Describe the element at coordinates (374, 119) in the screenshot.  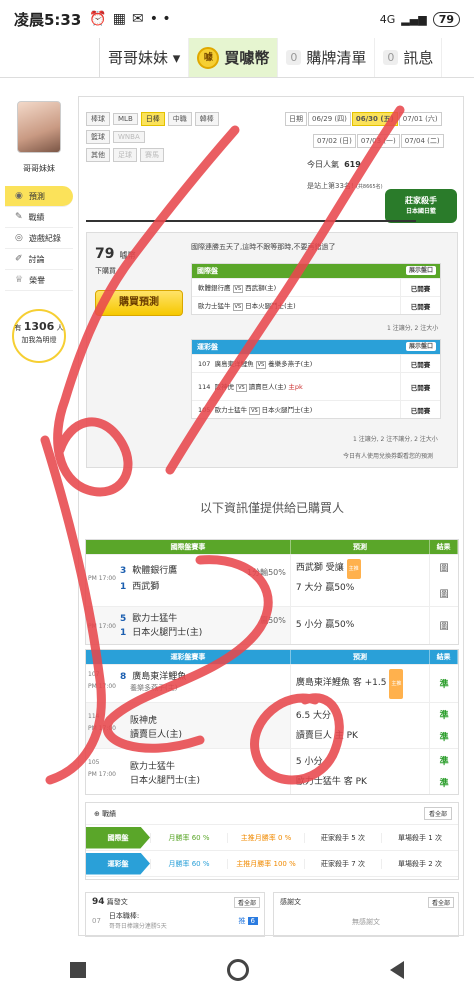
I see `date-item-selected: 06/30 (五)` at that location.